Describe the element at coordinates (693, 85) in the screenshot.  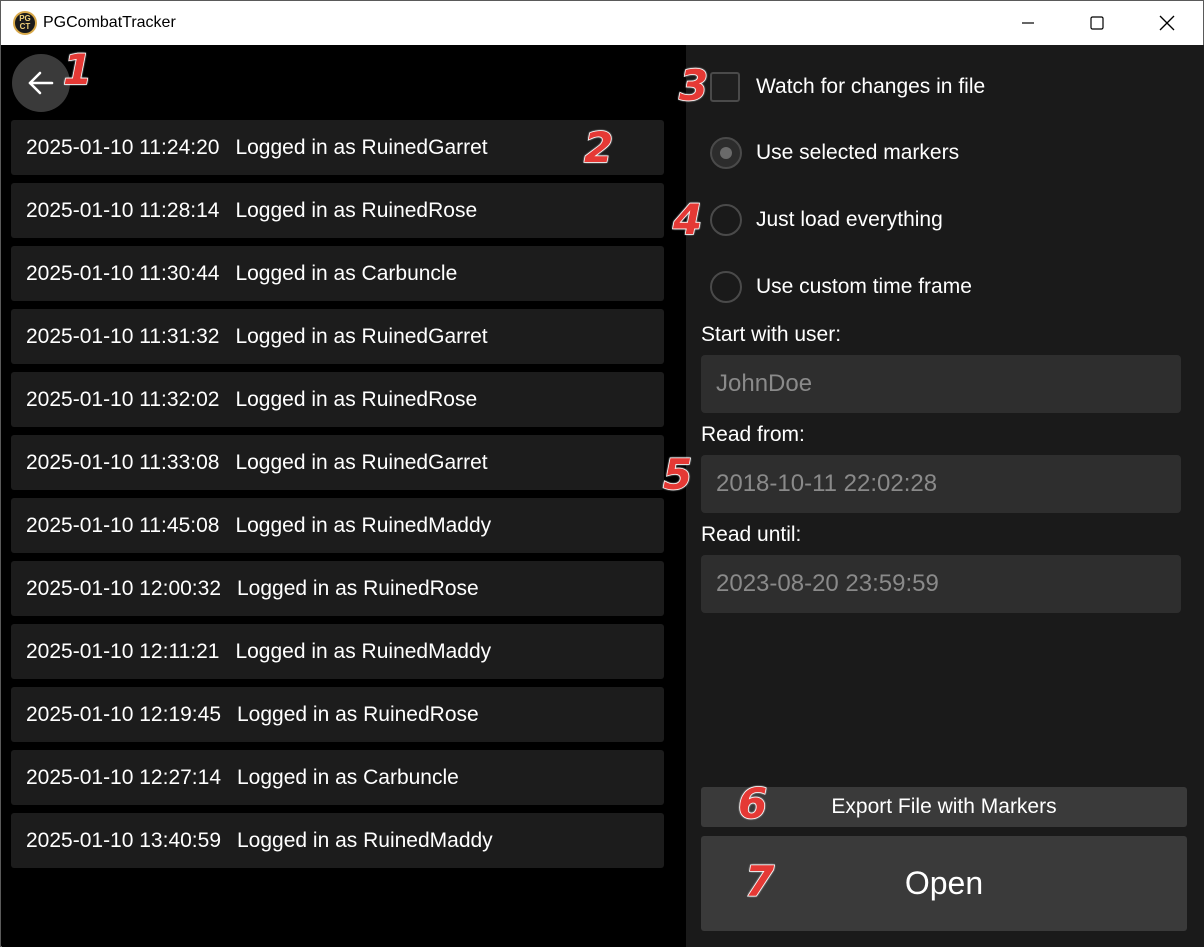
I see `annotation-number: 3` at that location.